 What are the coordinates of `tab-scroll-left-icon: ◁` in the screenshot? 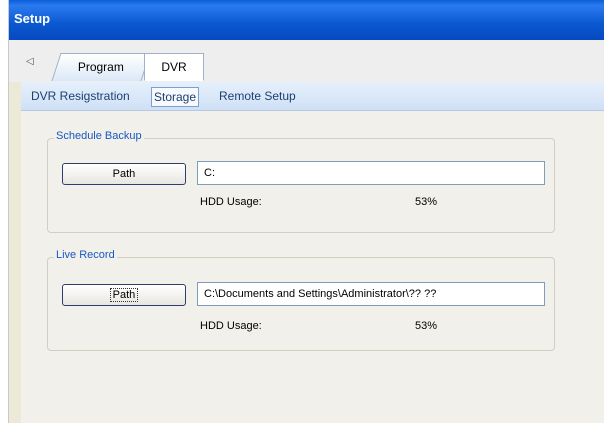 It's located at (30, 61).